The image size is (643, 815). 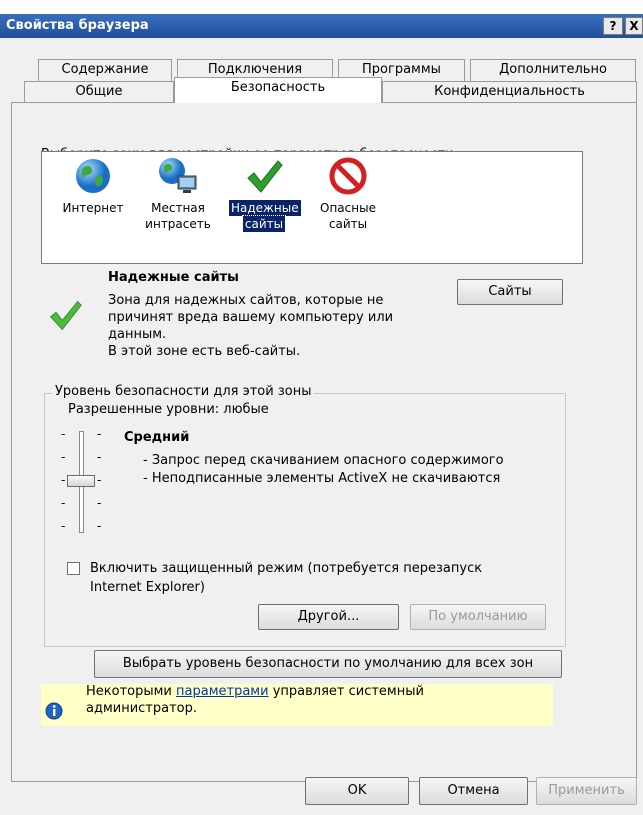 What do you see at coordinates (222, 691) in the screenshot?
I see `settings-link: параметрами` at bounding box center [222, 691].